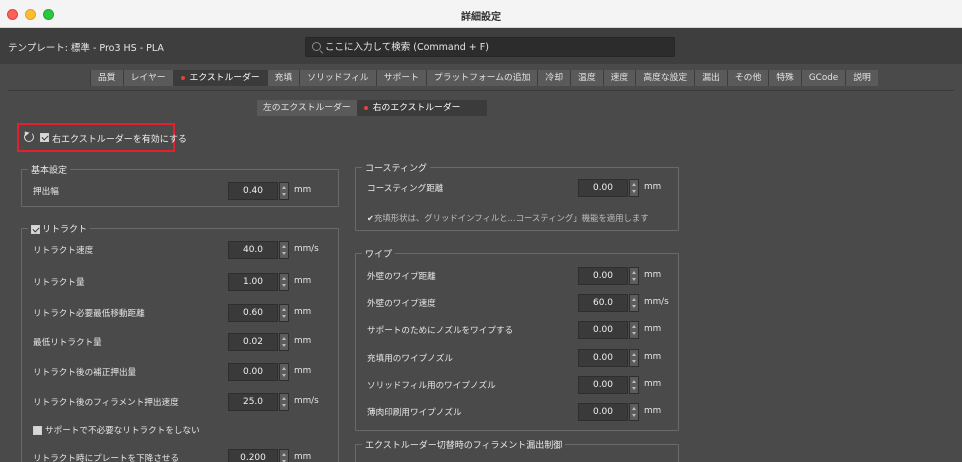 Image resolution: width=962 pixels, height=462 pixels. What do you see at coordinates (284, 455) in the screenshot?
I see `lower-plate-stepper` at bounding box center [284, 455].